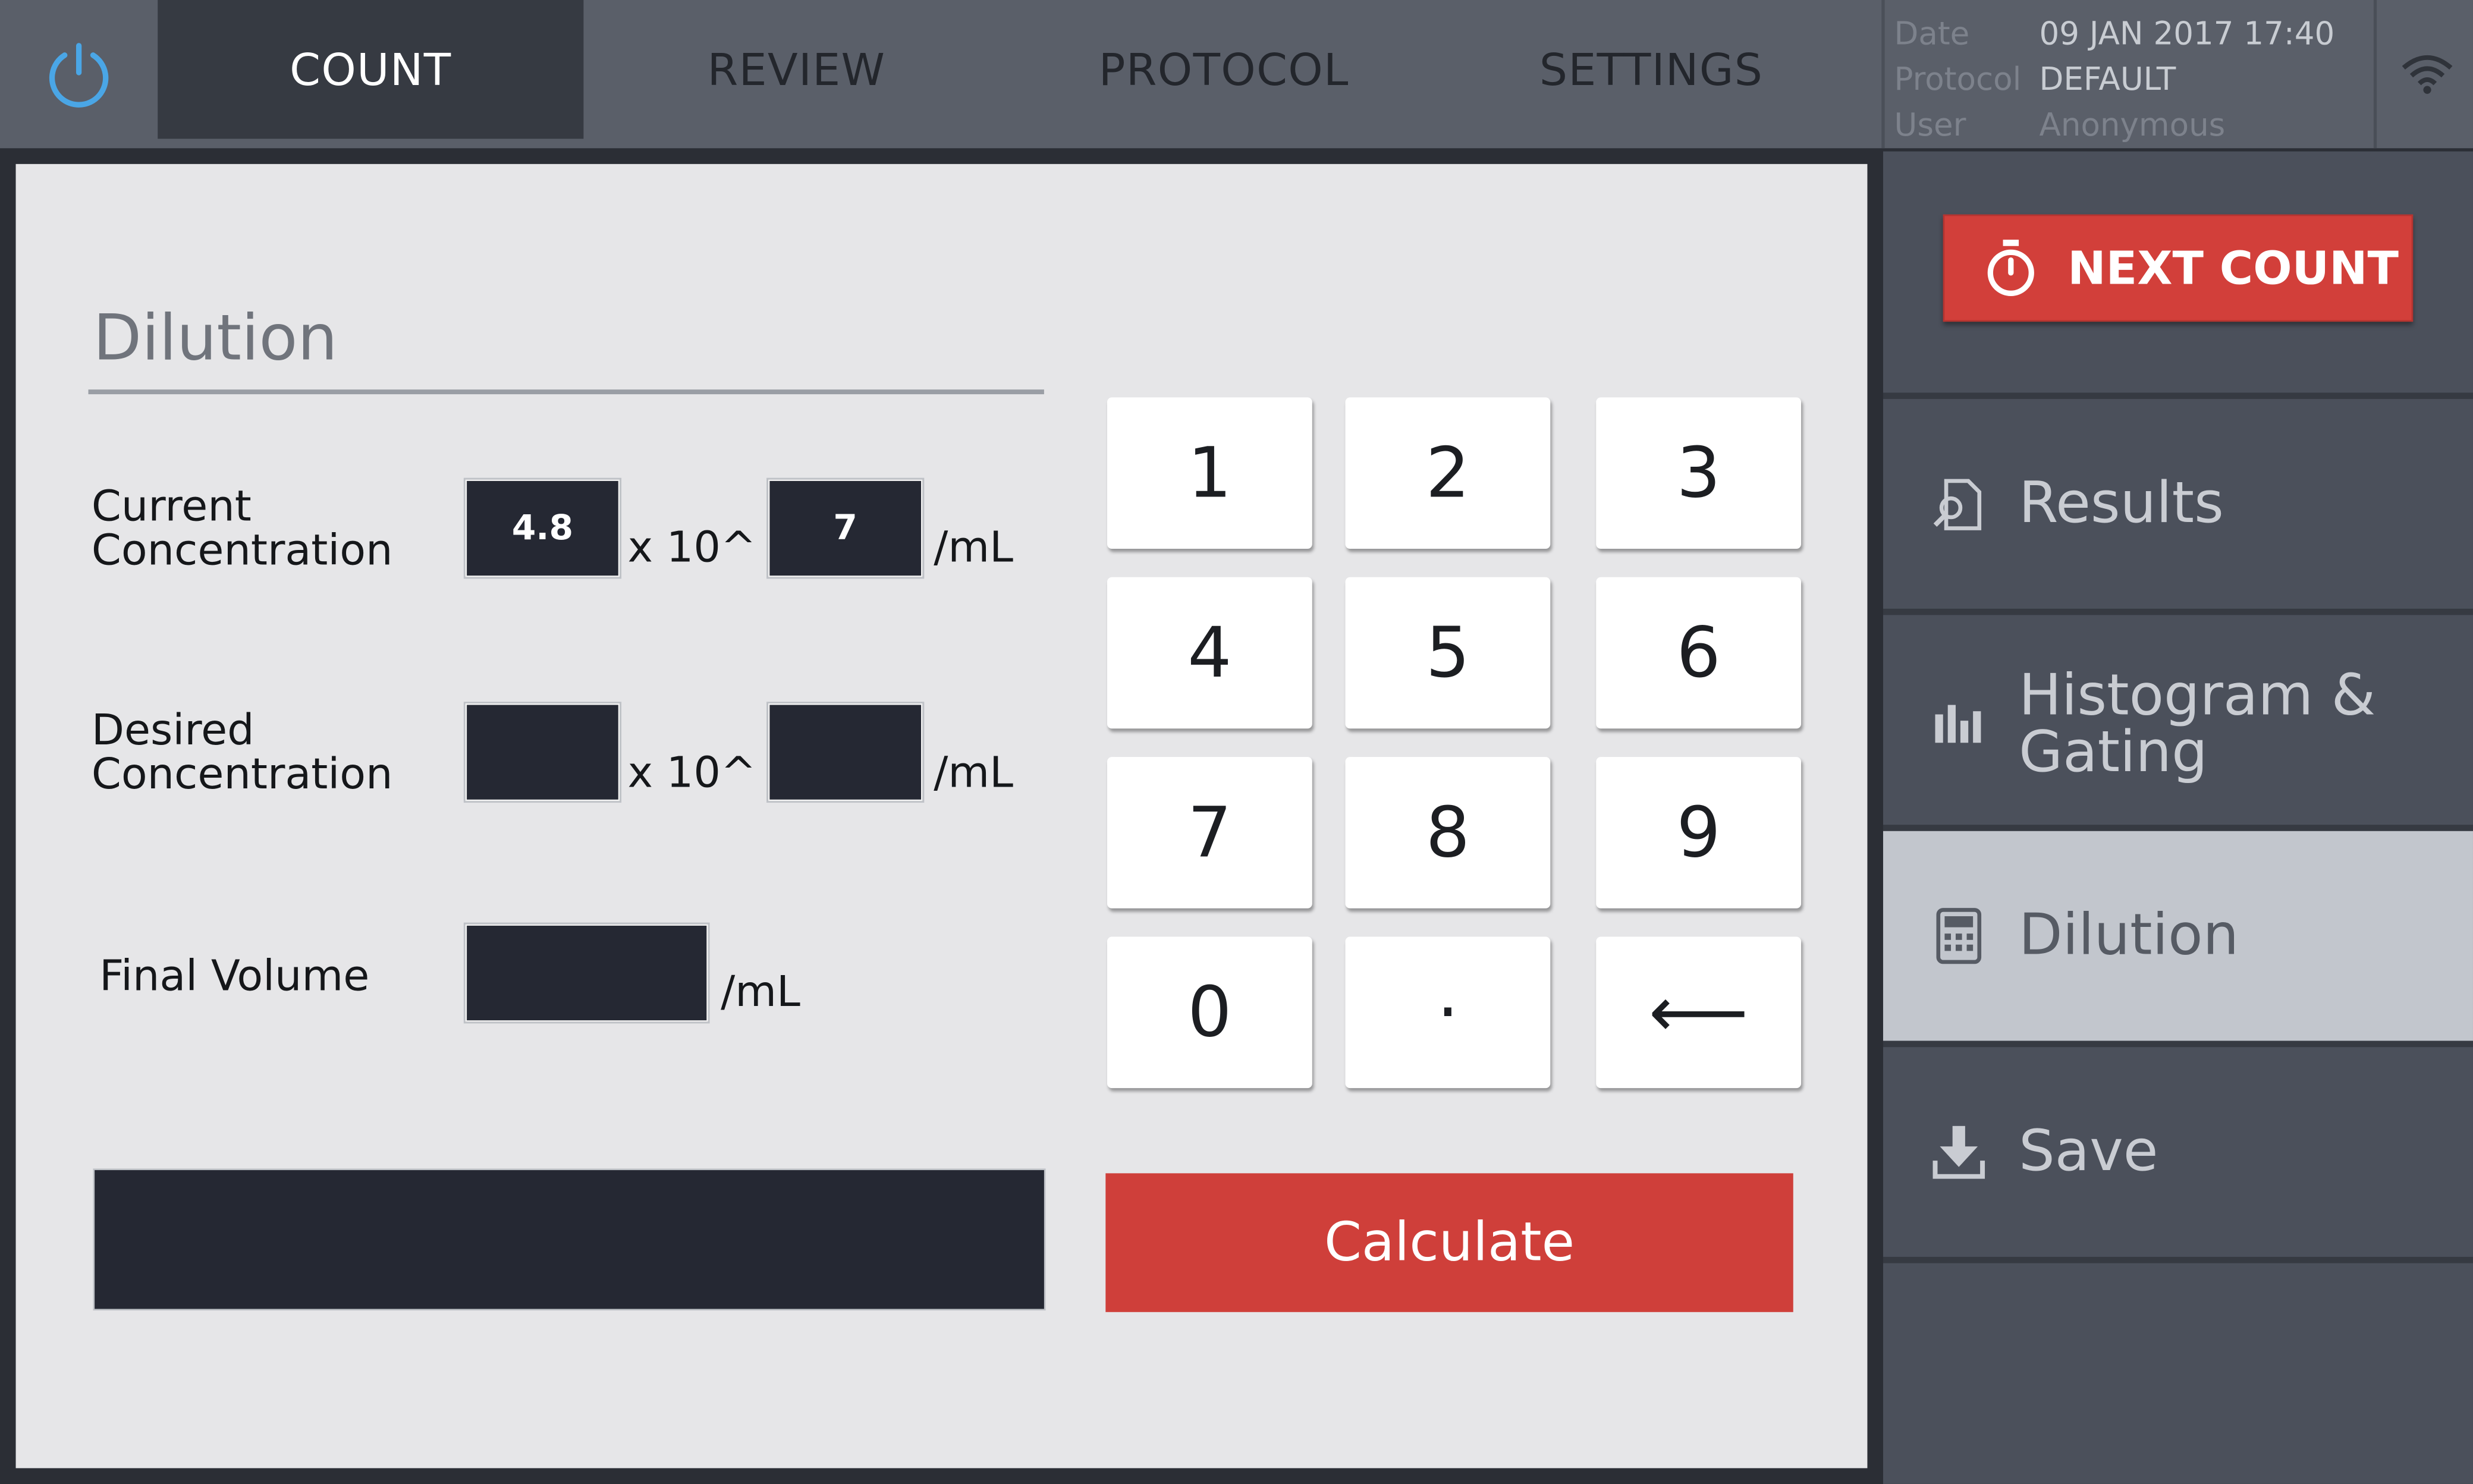  What do you see at coordinates (2426, 74) in the screenshot?
I see `wifi-icon` at bounding box center [2426, 74].